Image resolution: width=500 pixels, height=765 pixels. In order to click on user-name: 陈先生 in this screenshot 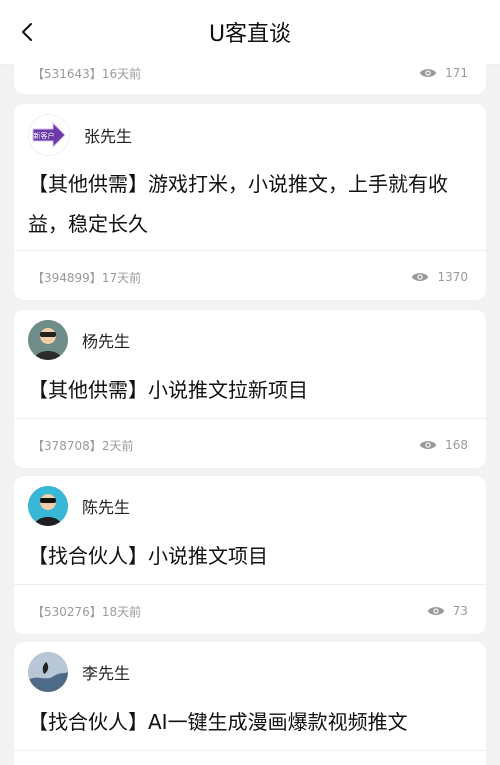, I will do `click(106, 507)`.